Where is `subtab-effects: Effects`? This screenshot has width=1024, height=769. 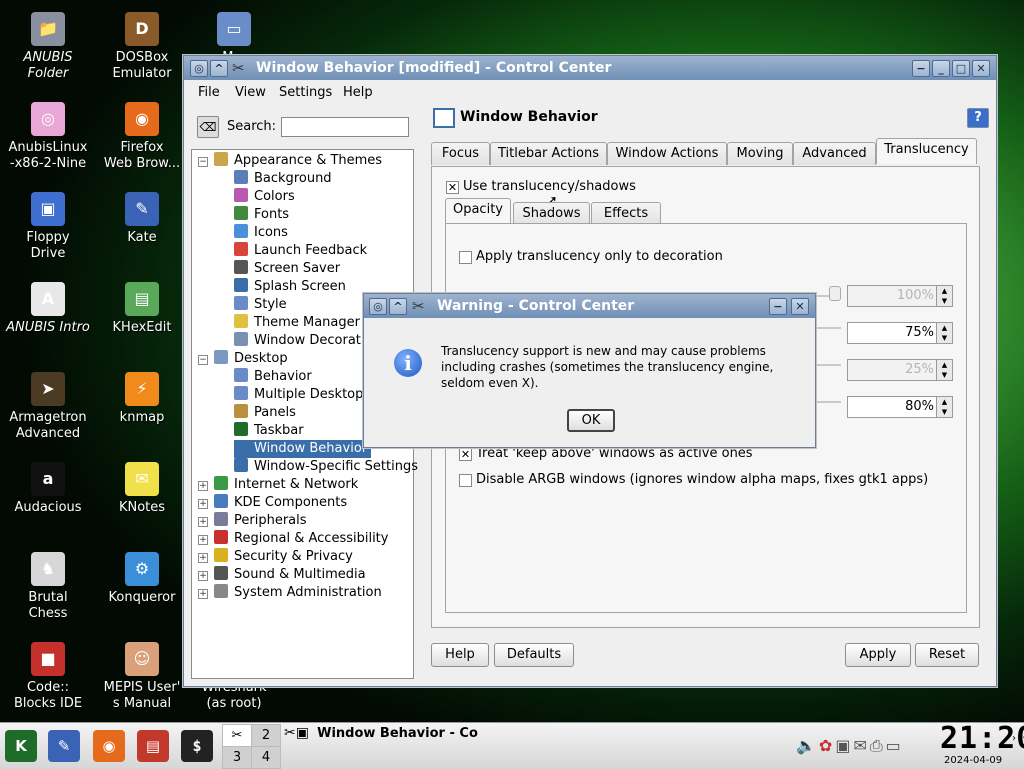 subtab-effects: Effects is located at coordinates (626, 213).